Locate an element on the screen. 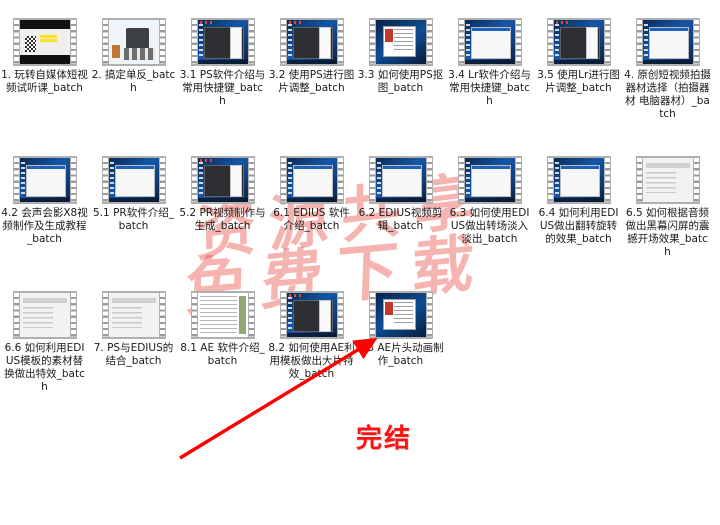 The image size is (720, 525). file-item: 1. 玩转自媒体短视频试听课_batch is located at coordinates (44, 56).